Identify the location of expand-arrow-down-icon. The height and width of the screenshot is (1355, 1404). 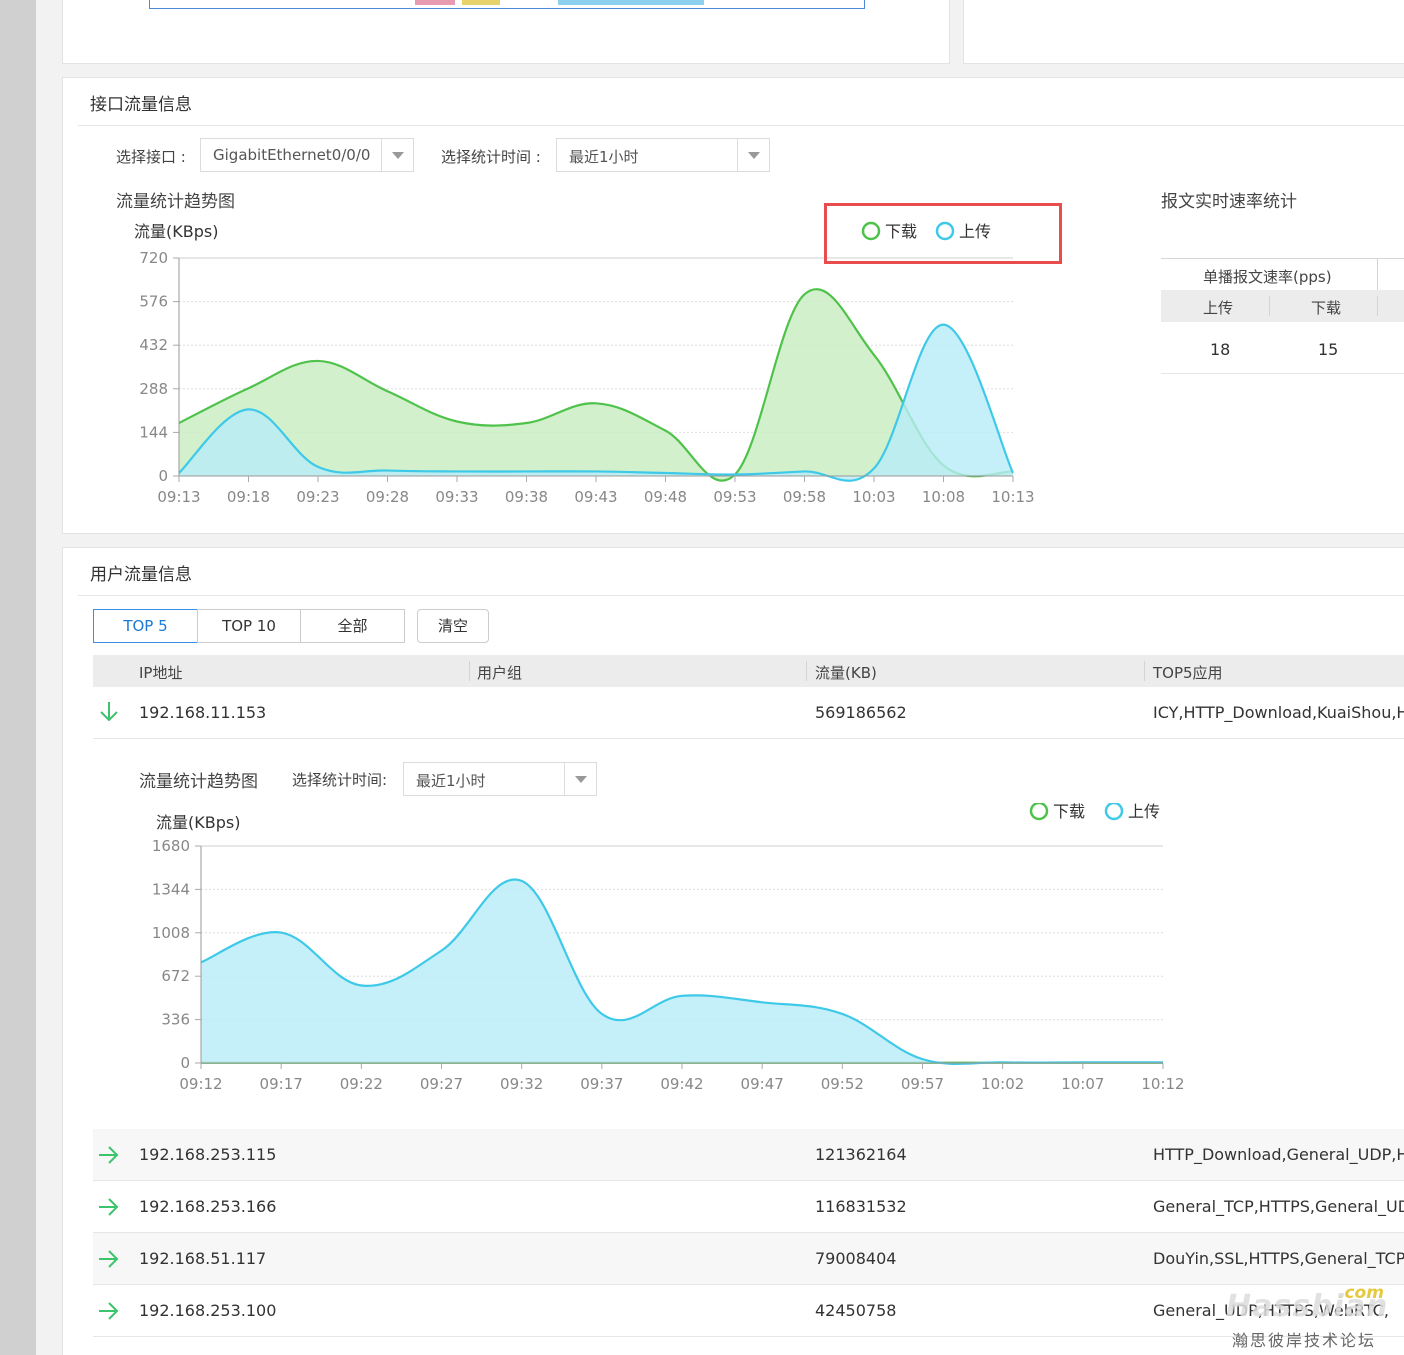
(109, 712).